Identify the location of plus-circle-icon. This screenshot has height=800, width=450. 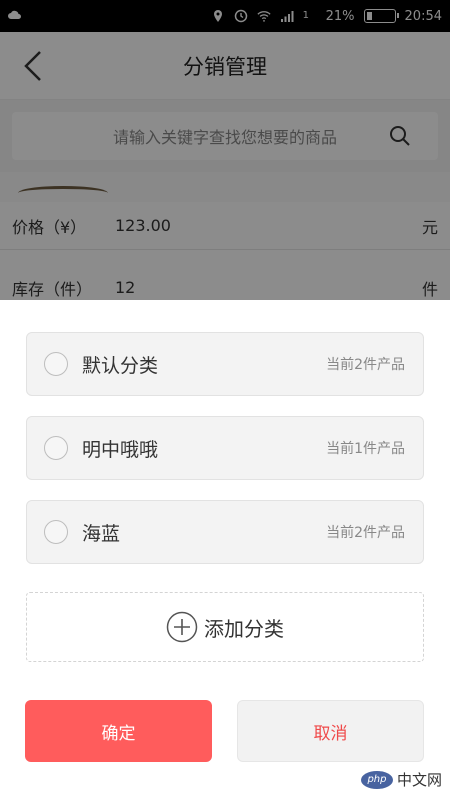
(182, 627).